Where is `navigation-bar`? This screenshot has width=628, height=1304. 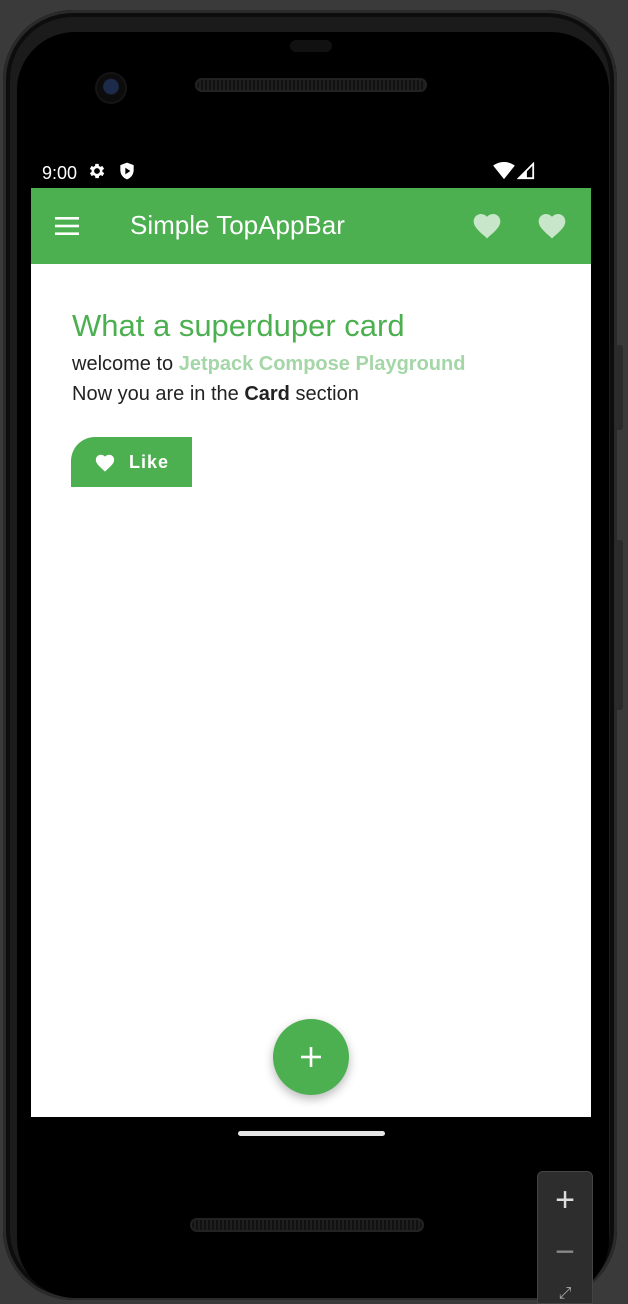
navigation-bar is located at coordinates (311, 1133).